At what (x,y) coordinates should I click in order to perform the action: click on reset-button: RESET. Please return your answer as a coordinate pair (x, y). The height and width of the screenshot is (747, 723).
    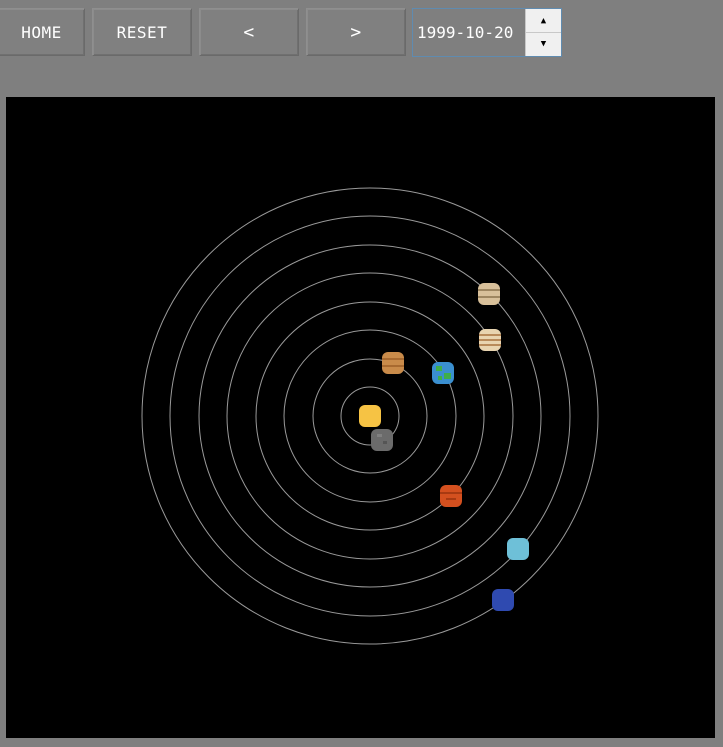
    Looking at the image, I should click on (142, 32).